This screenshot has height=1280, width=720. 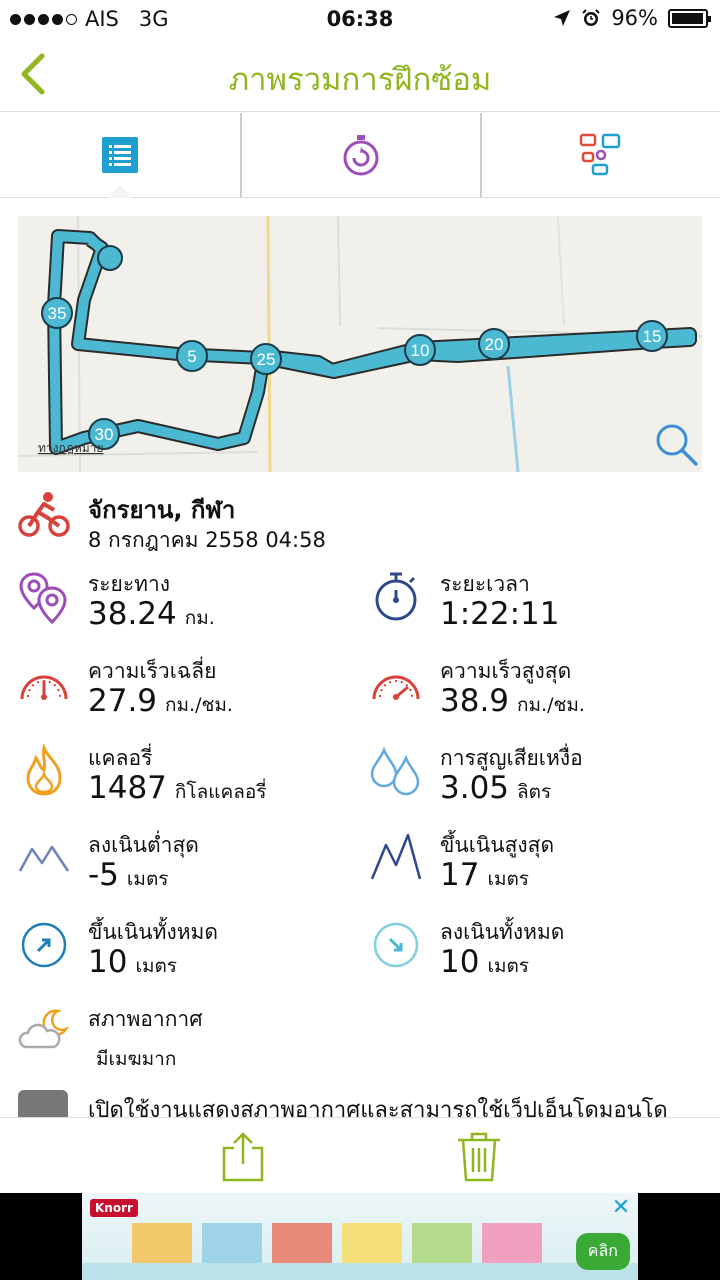 I want to click on delete-button, so click(x=479, y=1156).